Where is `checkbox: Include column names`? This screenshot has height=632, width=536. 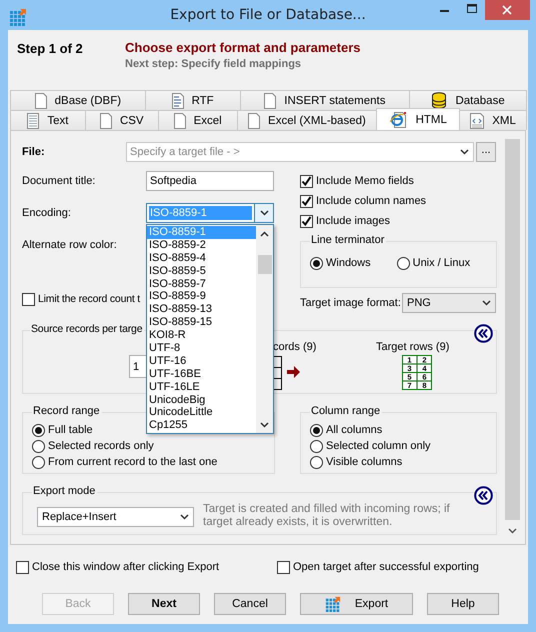 checkbox: Include column names is located at coordinates (363, 201).